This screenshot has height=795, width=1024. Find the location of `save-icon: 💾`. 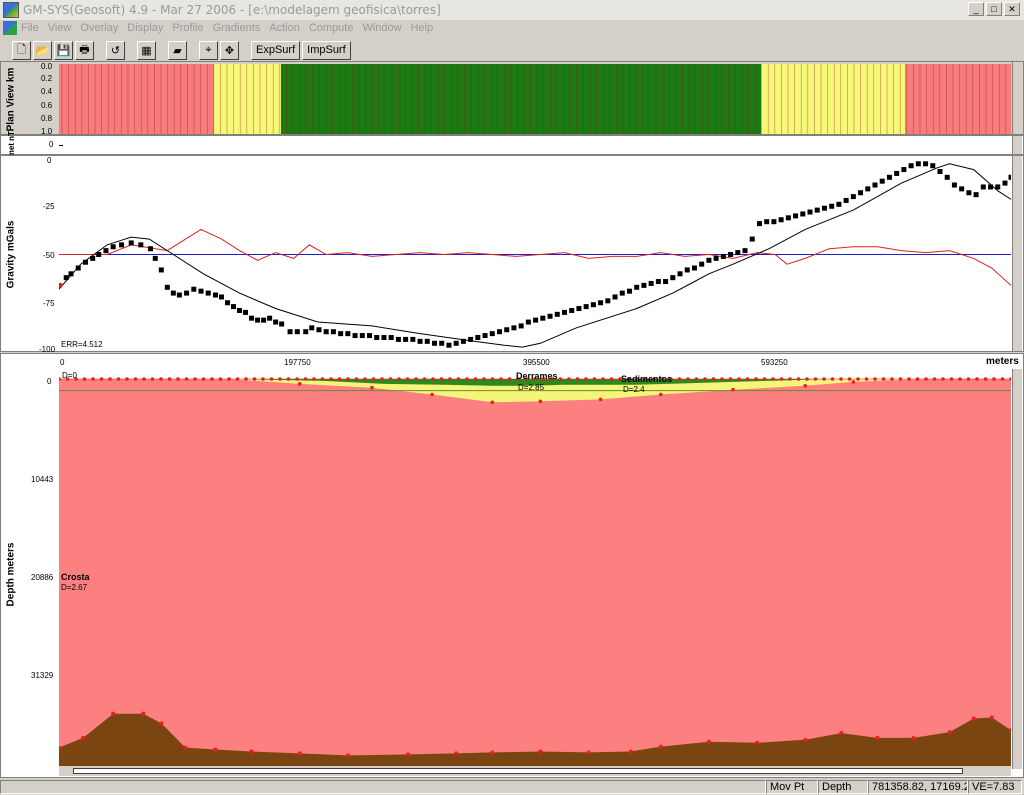

save-icon: 💾 is located at coordinates (63, 50).